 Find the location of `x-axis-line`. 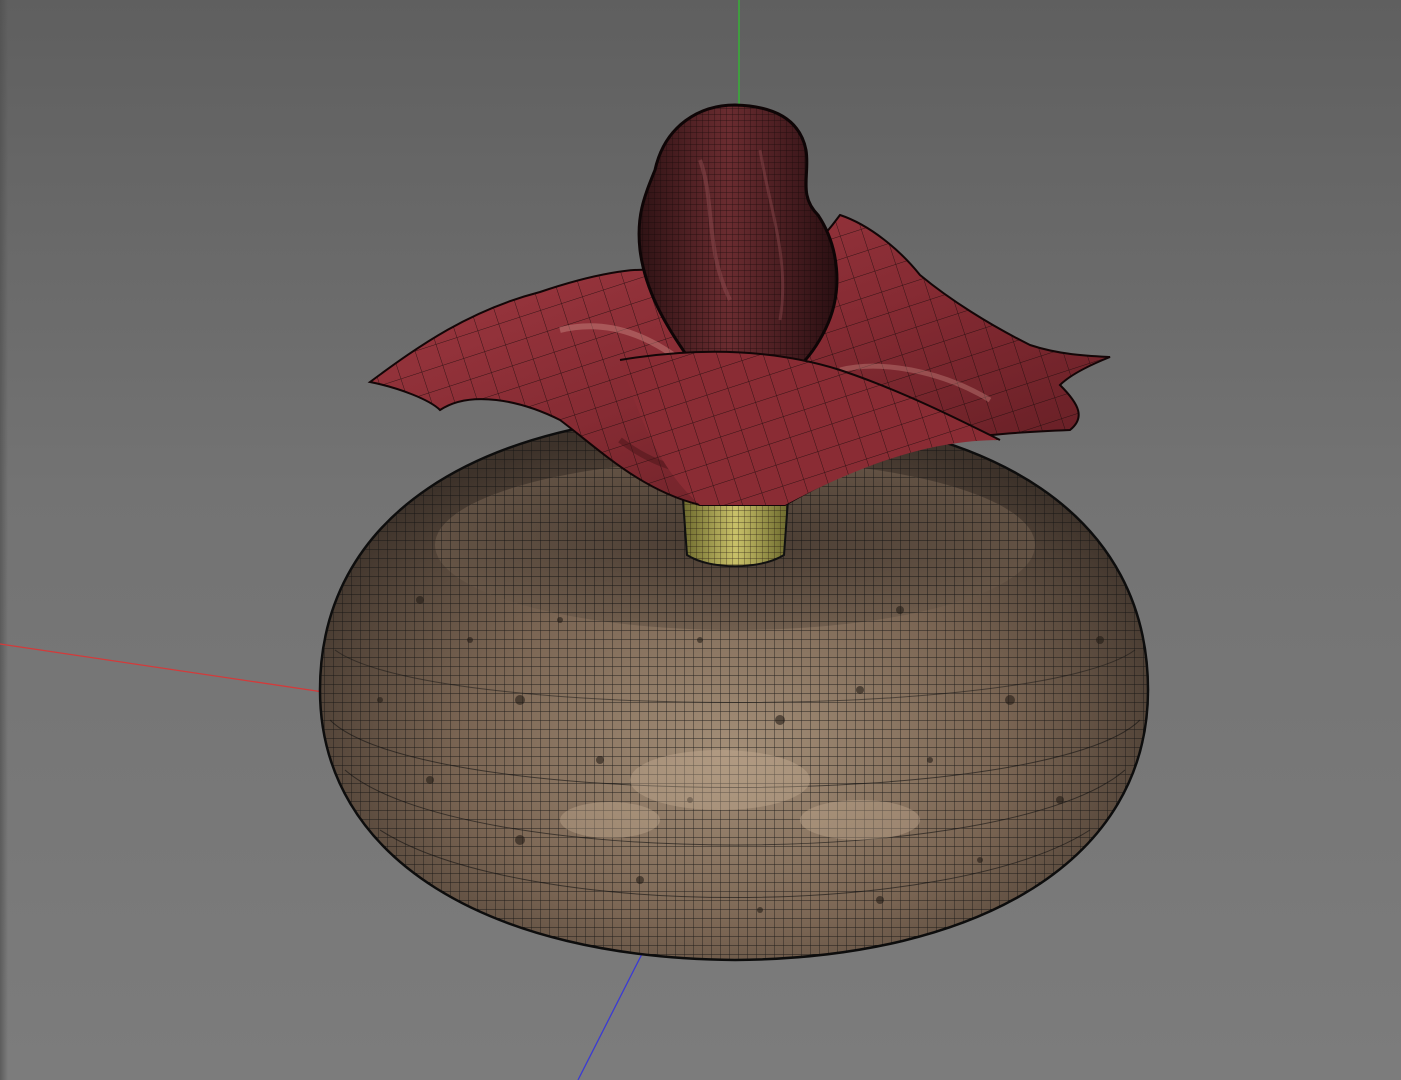

x-axis-line is located at coordinates (165, 668).